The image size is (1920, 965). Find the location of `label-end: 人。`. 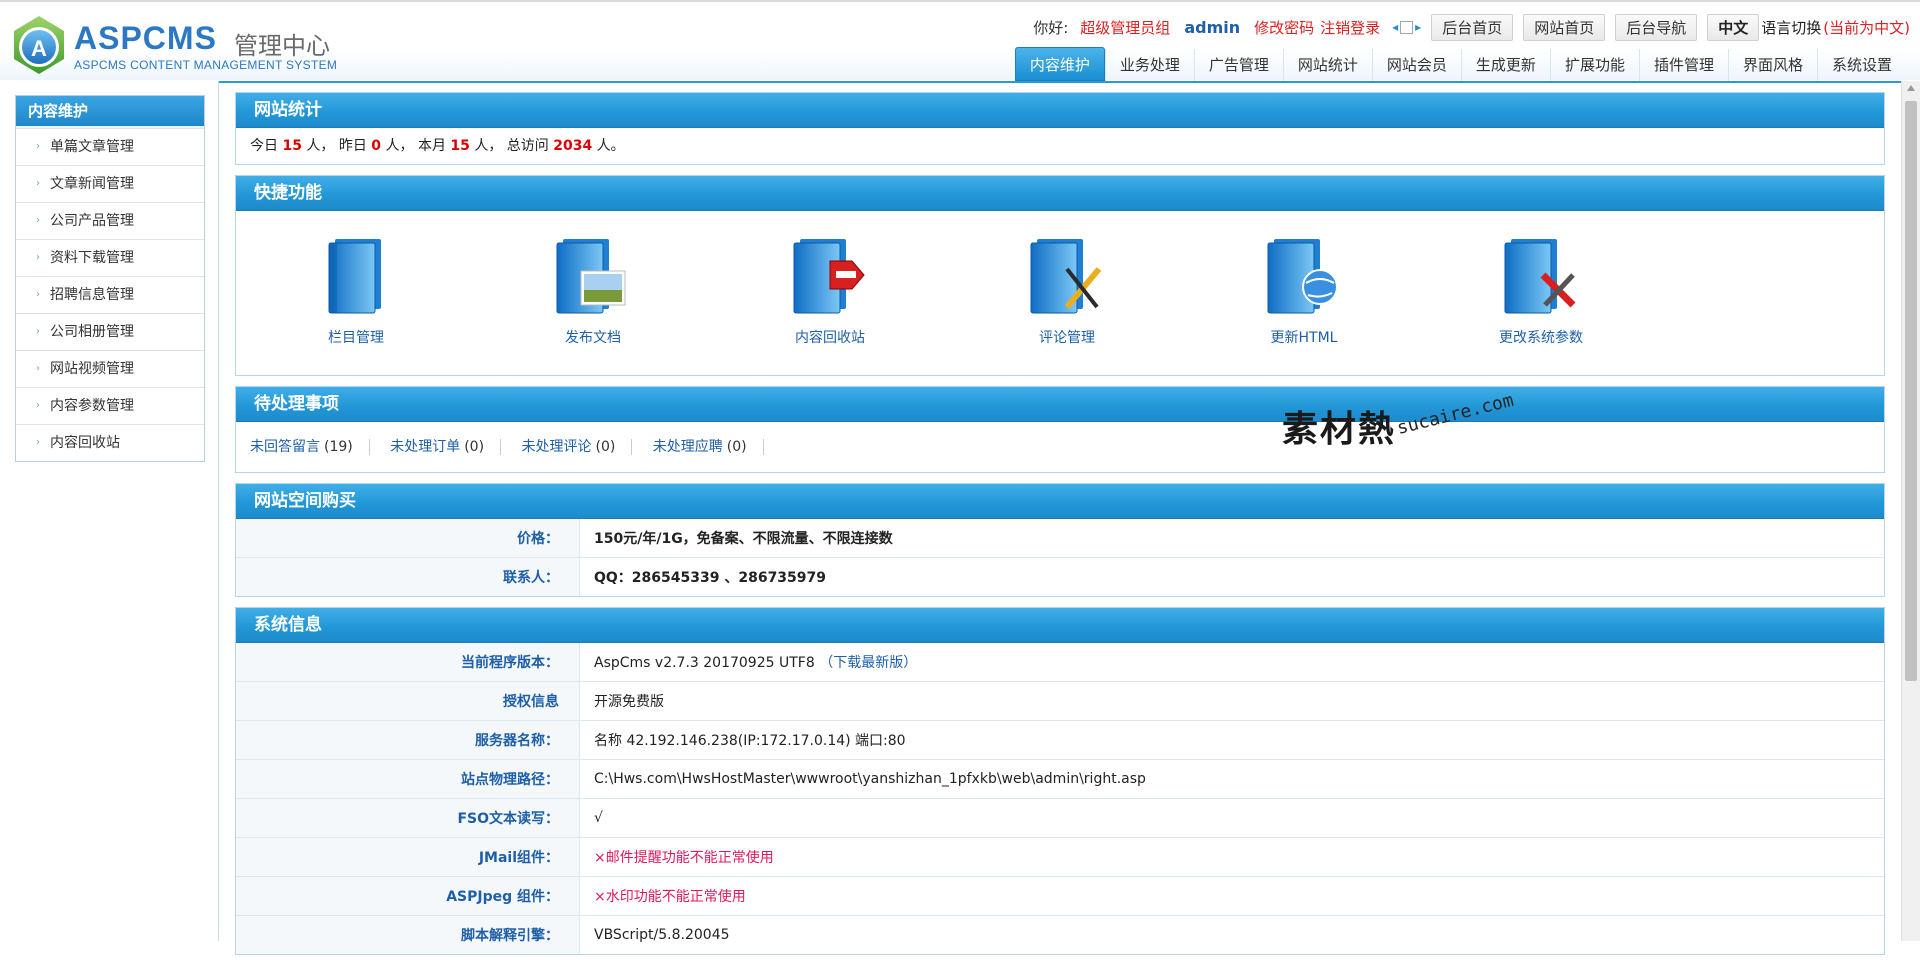

label-end: 人。 is located at coordinates (610, 146).